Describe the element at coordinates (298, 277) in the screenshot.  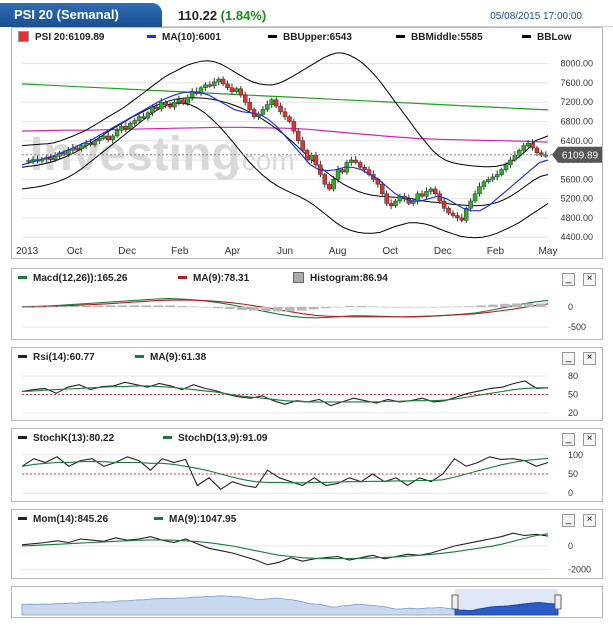
I see `histogram-swatch` at that location.